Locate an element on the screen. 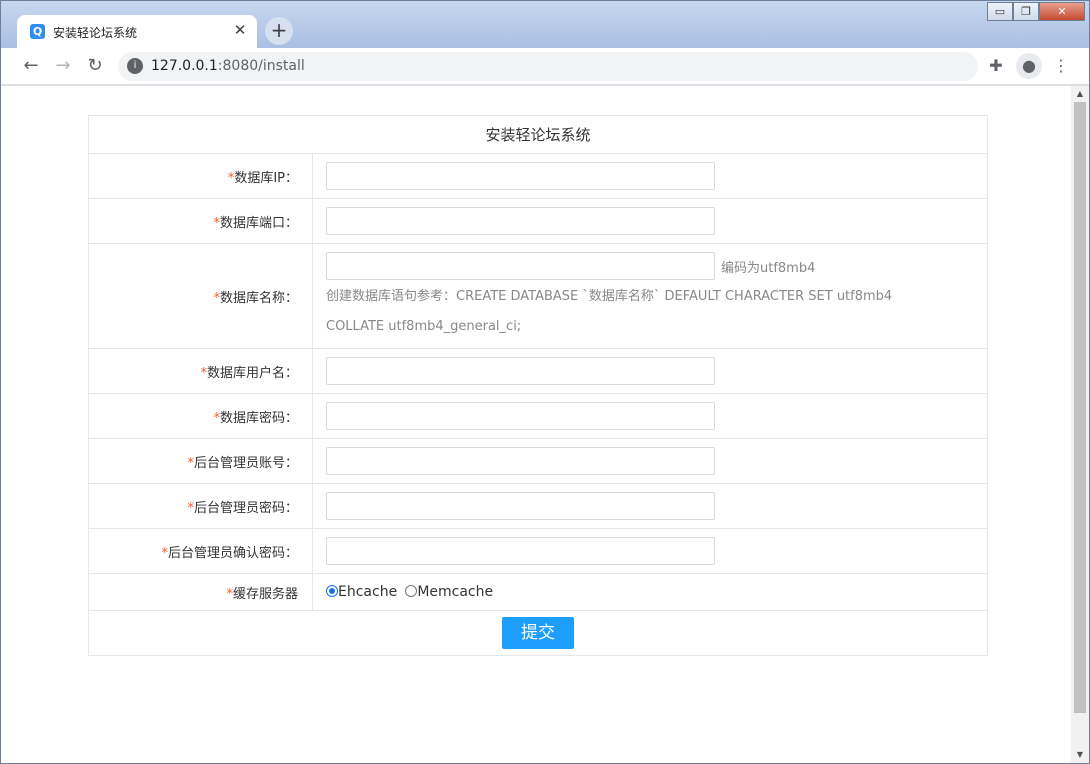 The height and width of the screenshot is (764, 1090). url-text: 127.0.0.1:8080/install is located at coordinates (228, 66).